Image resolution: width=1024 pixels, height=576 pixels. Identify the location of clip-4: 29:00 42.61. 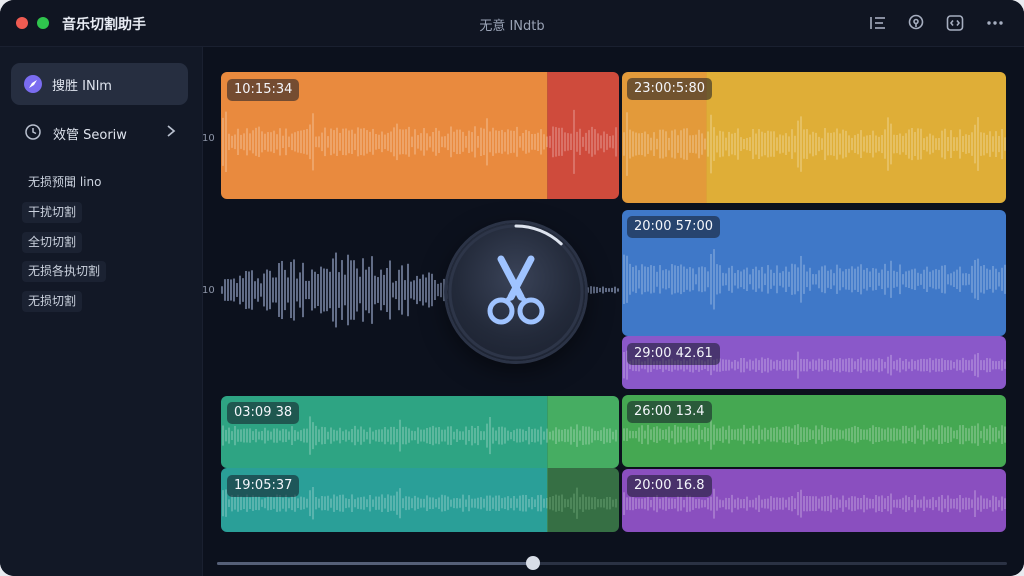
(814, 362).